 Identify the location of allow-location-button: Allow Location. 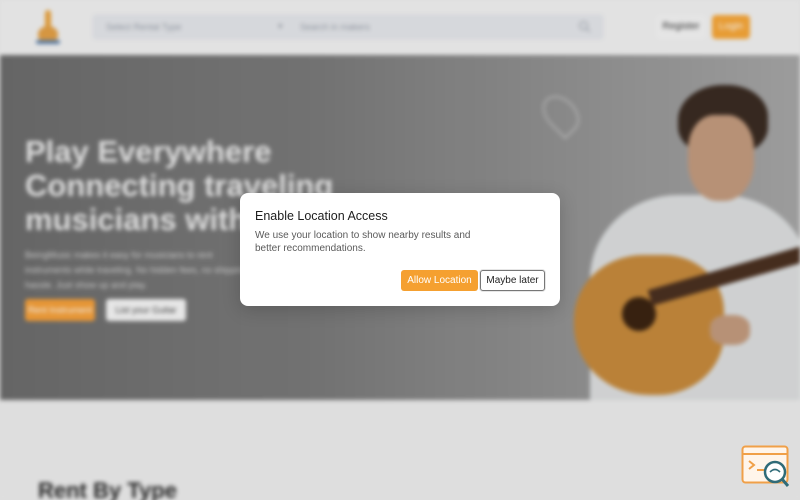
(439, 280).